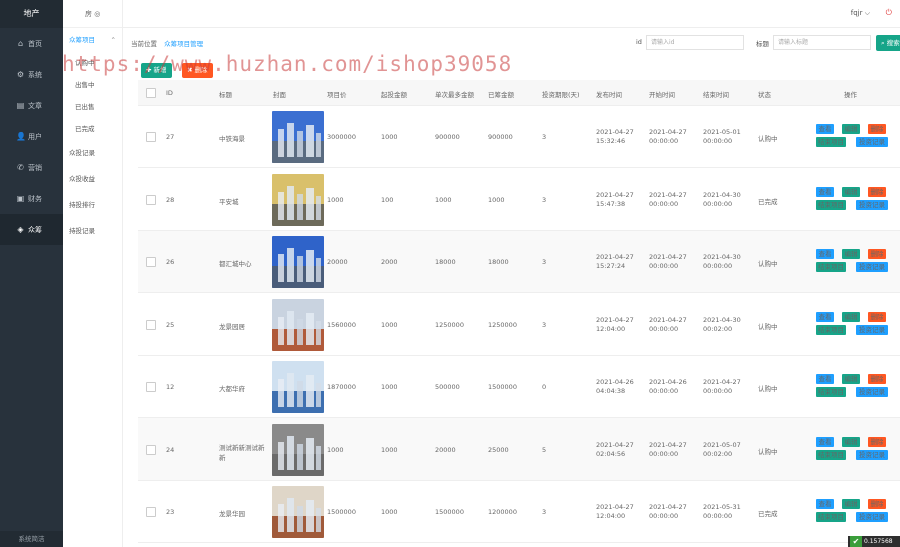 Image resolution: width=900 pixels, height=547 pixels. Describe the element at coordinates (445, 262) in the screenshot. I see `cell-max-amount: 18000` at that location.